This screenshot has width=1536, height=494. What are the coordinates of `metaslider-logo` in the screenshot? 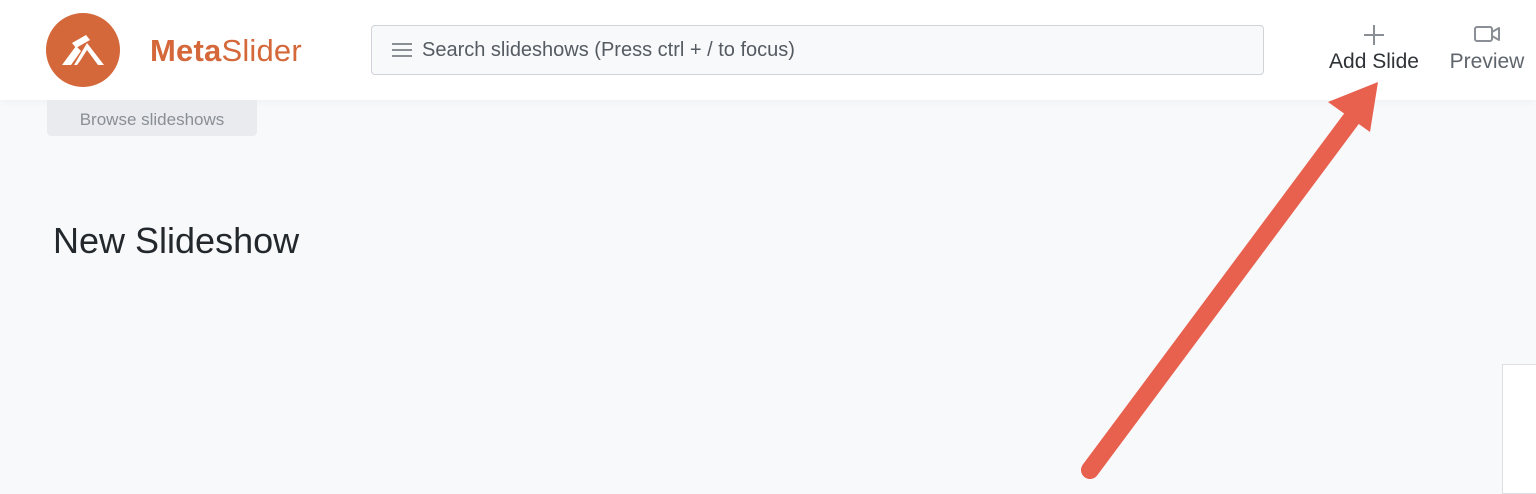 It's located at (83, 50).